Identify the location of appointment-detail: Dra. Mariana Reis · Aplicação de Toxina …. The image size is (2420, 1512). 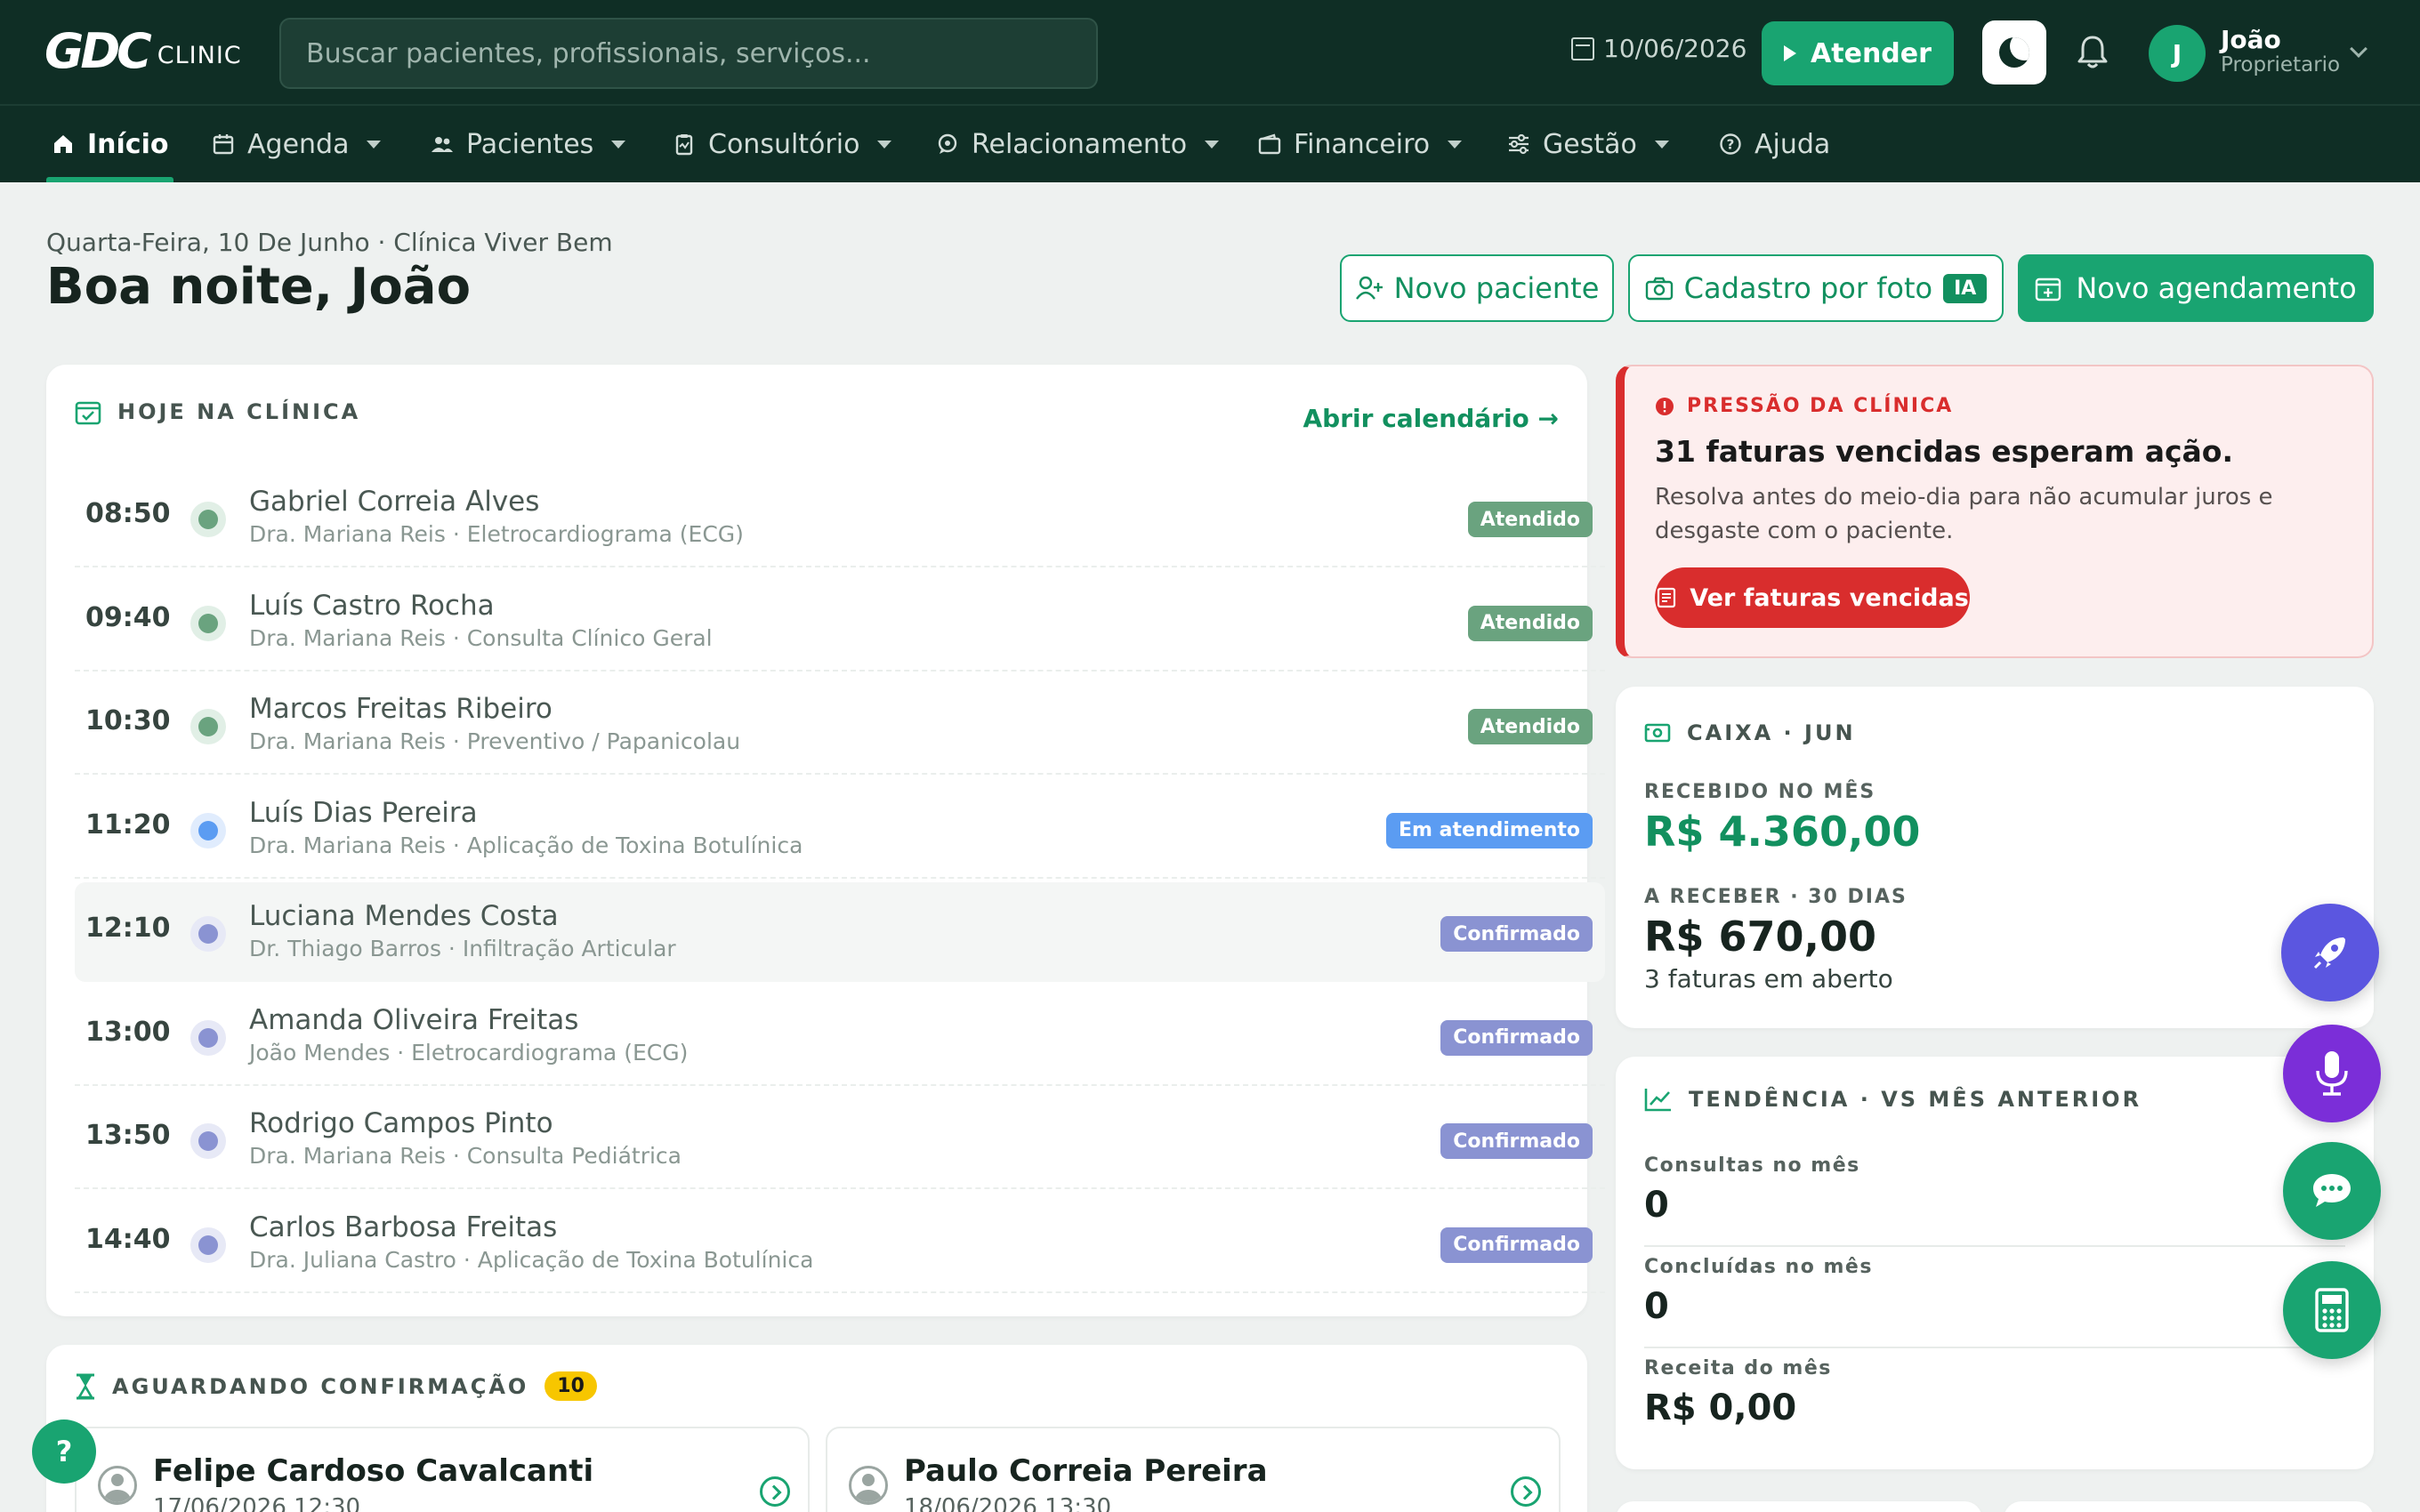
(526, 845).